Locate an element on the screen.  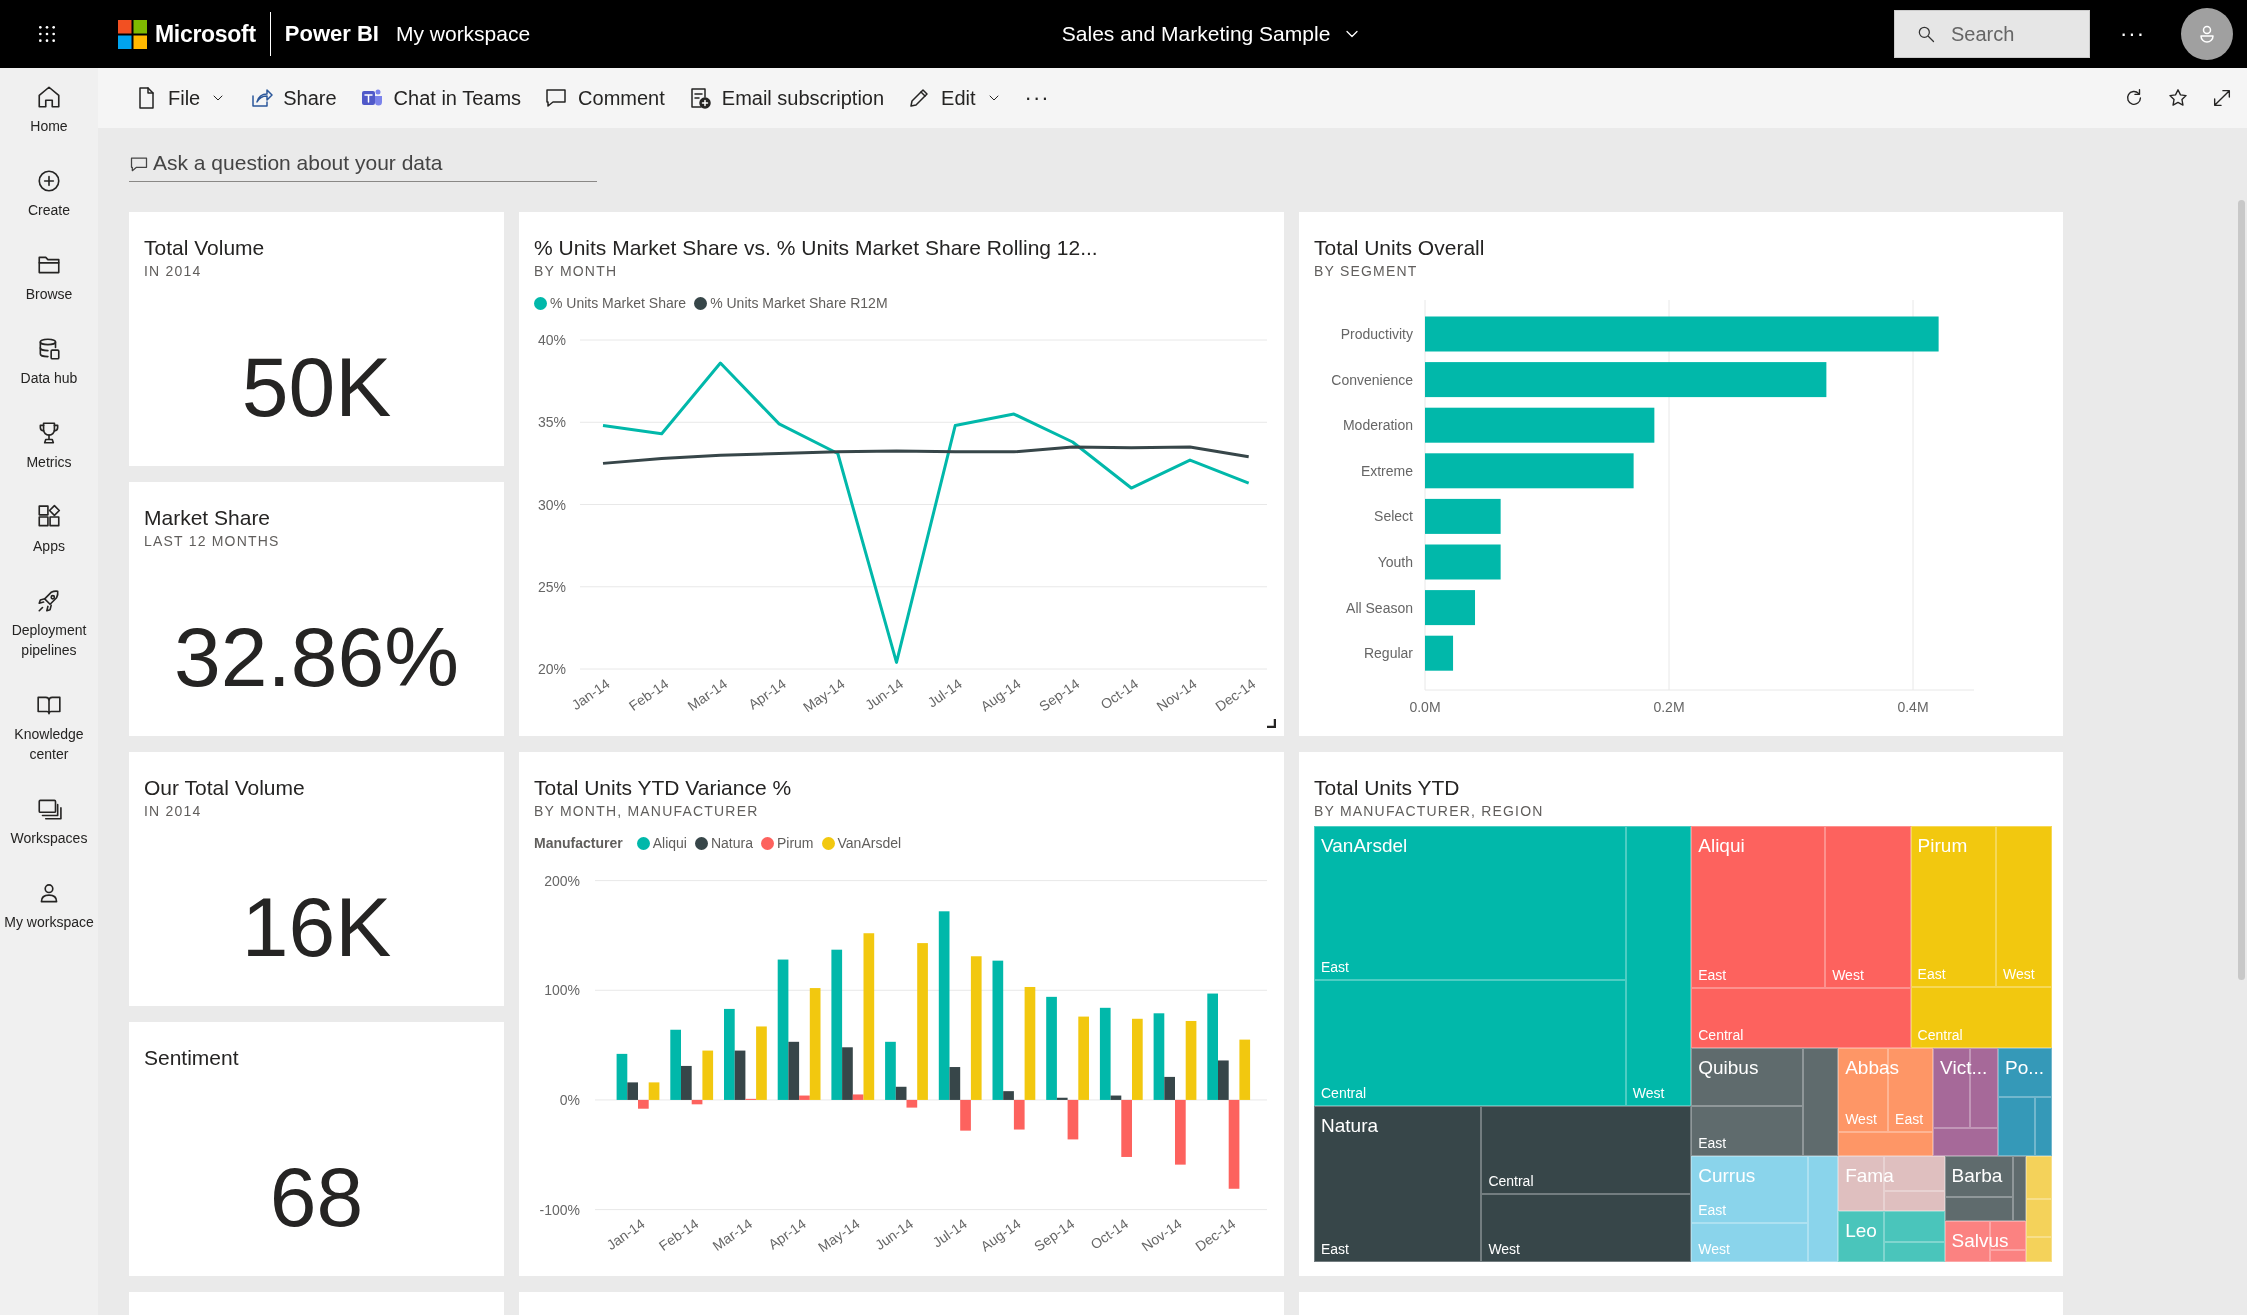
tile-title: Total Units YTD is located at coordinates (1387, 788).